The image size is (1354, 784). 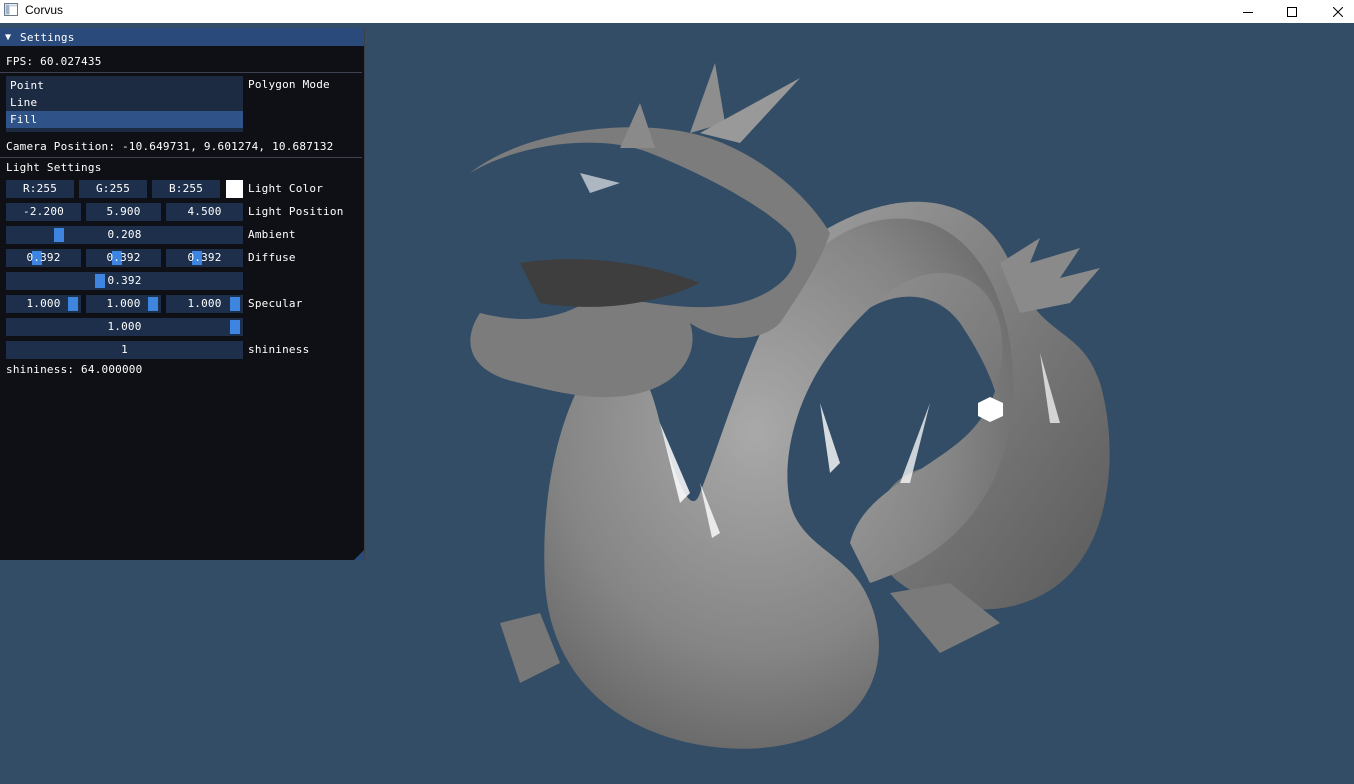 I want to click on polygon-mode-line: Line, so click(x=124, y=102).